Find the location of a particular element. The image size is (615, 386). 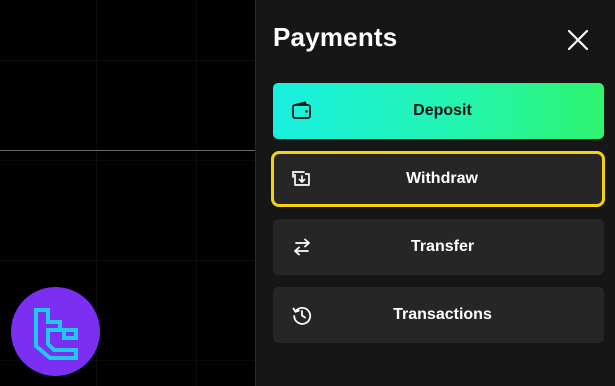

brand-logo is located at coordinates (55, 331).